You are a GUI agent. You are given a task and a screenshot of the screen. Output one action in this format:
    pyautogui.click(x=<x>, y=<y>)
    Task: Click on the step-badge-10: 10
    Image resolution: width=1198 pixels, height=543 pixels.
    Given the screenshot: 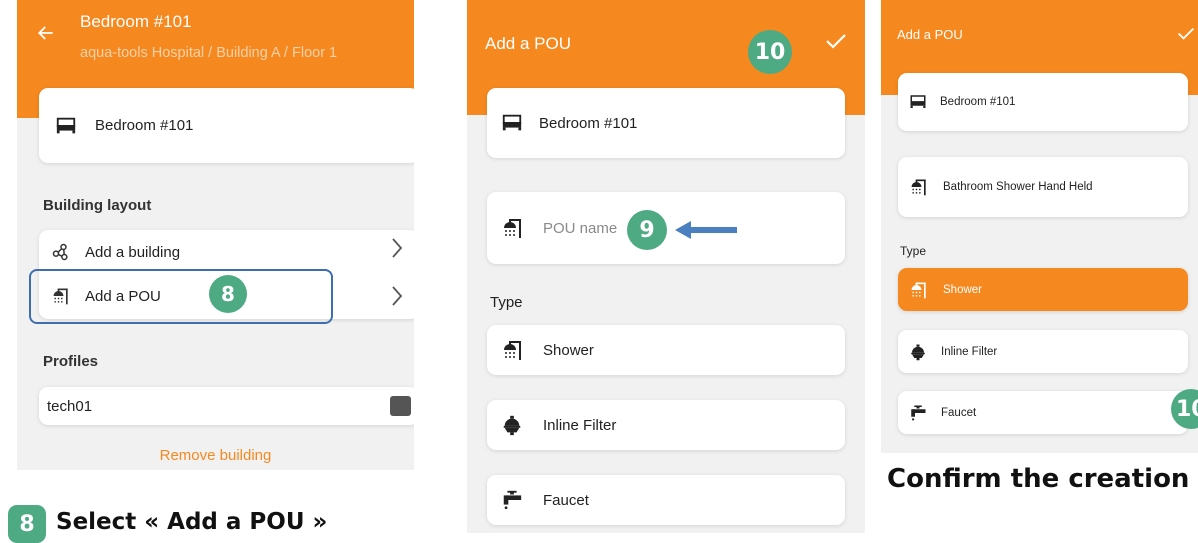 What is the action you would take?
    pyautogui.click(x=770, y=52)
    